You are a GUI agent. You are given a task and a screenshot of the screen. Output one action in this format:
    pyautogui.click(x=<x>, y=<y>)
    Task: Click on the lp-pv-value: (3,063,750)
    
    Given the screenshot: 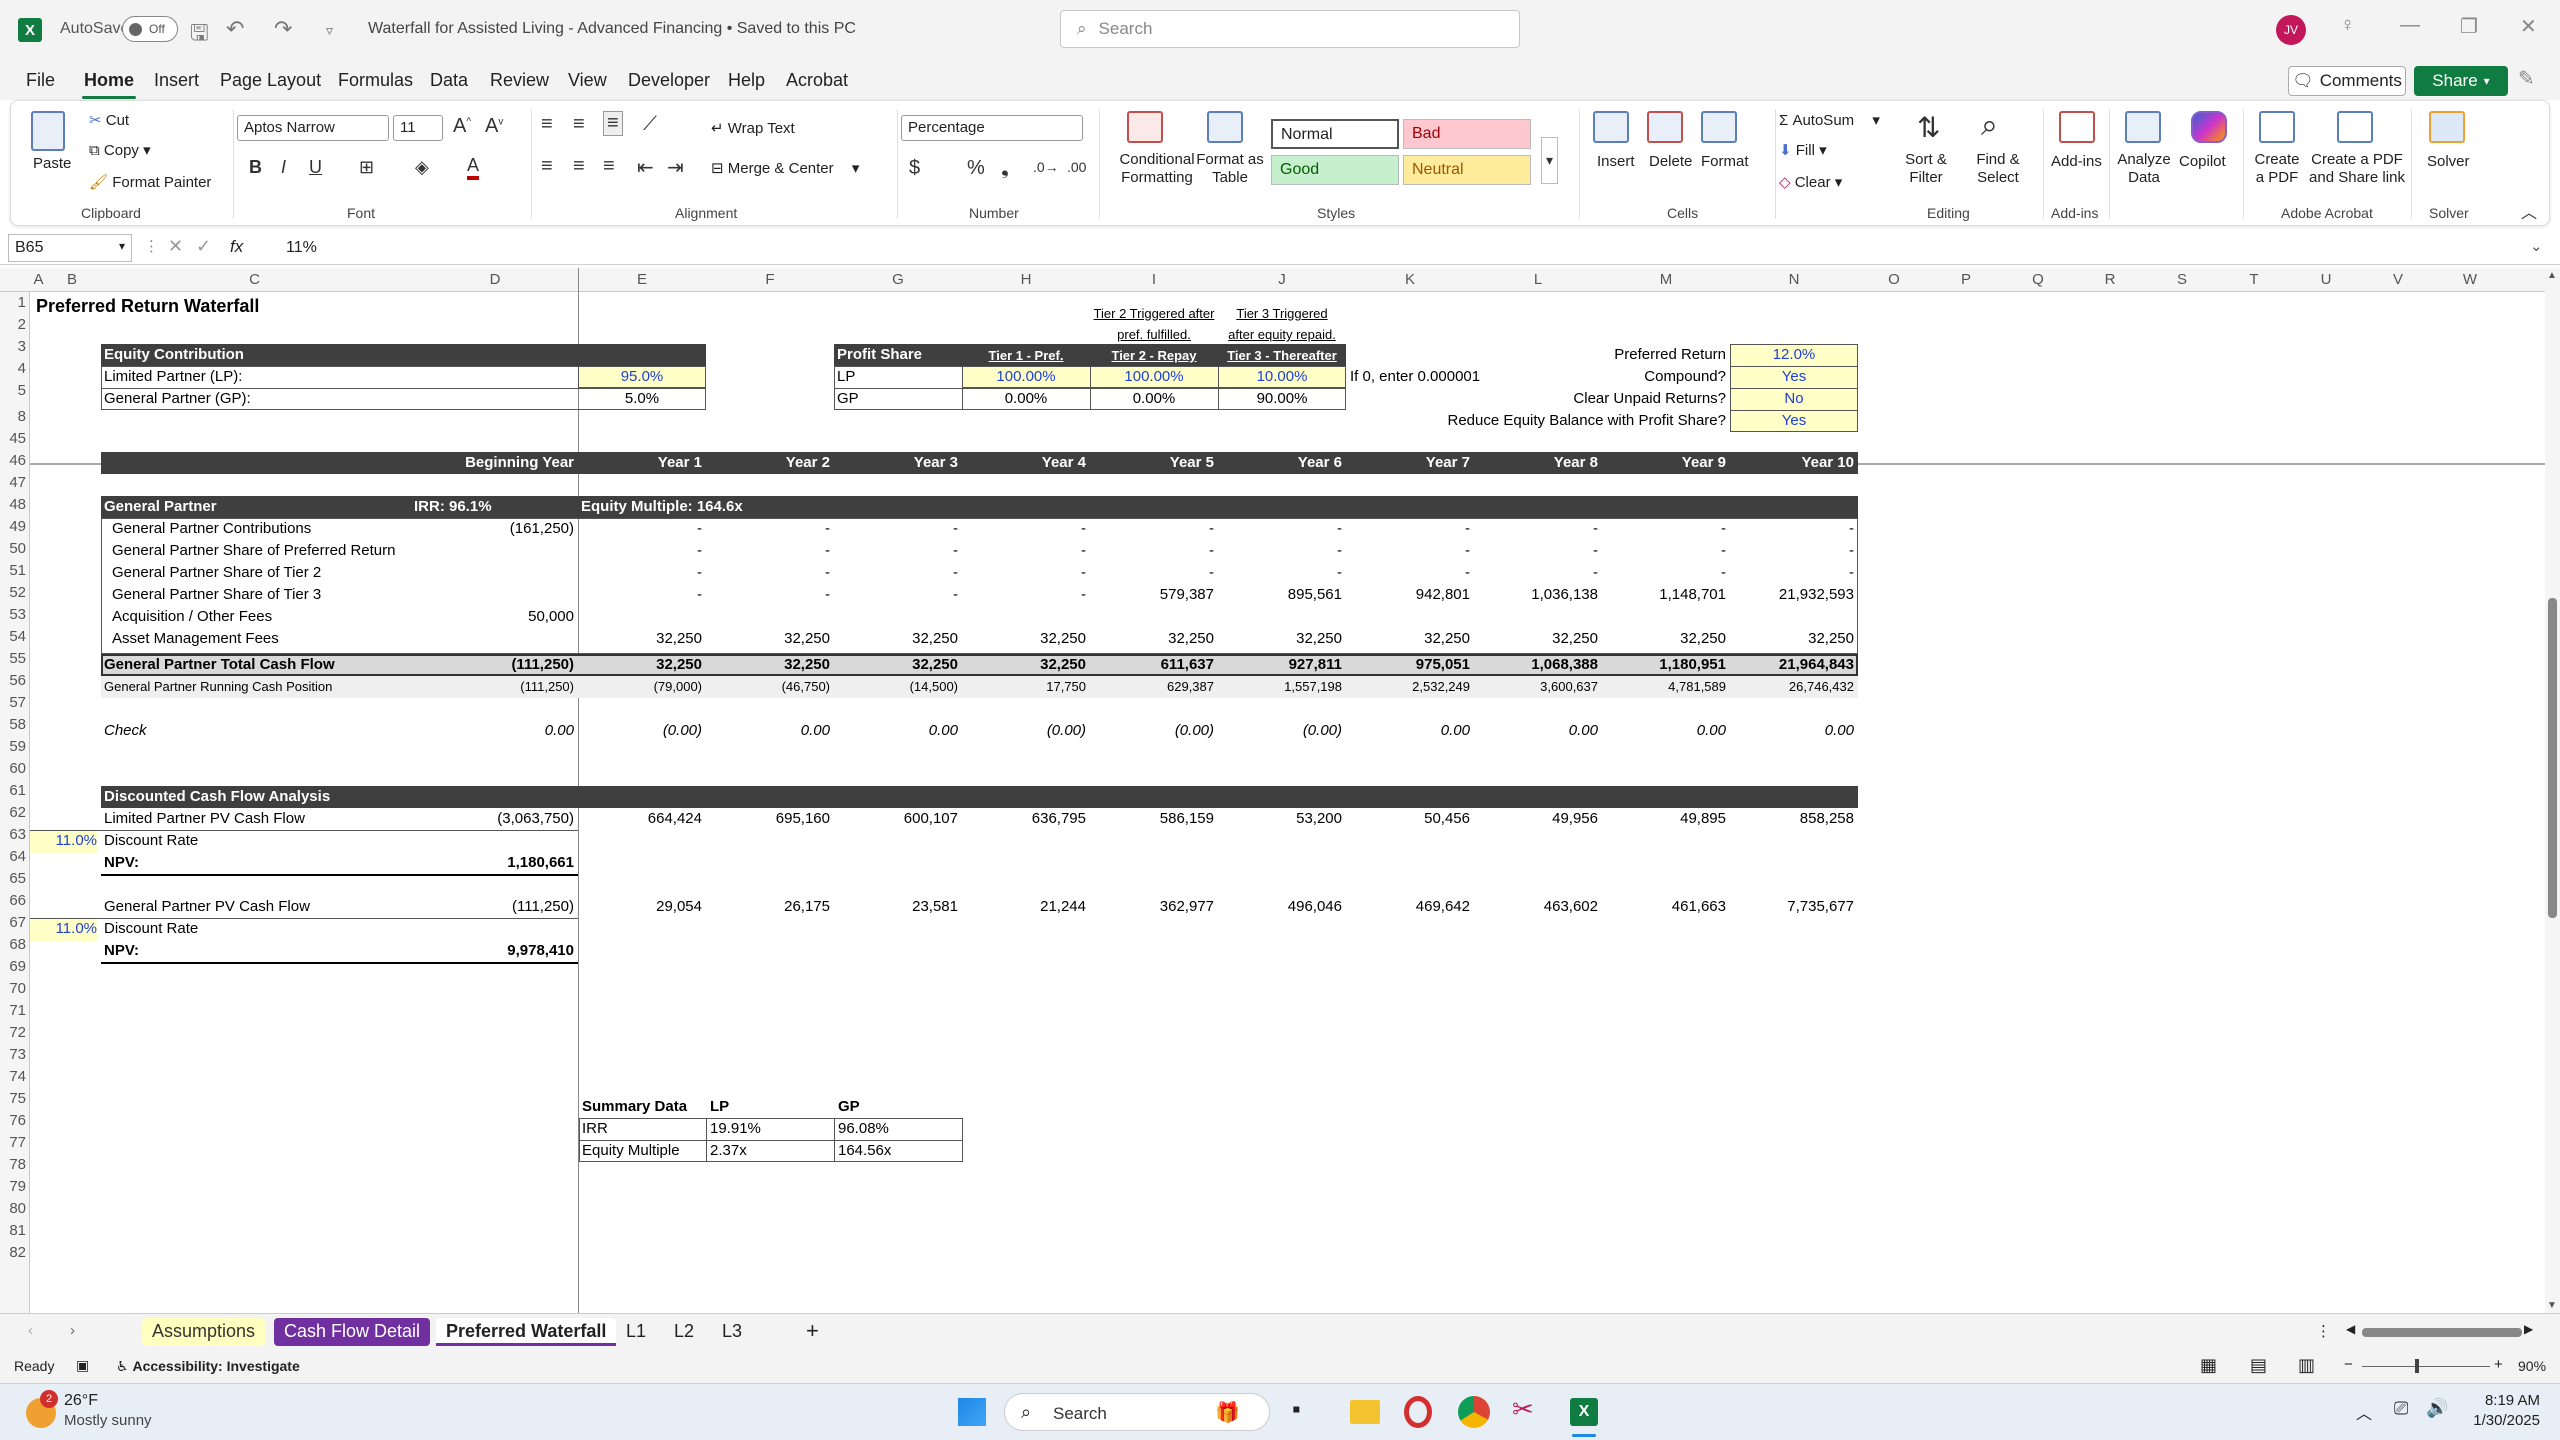 What is the action you would take?
    pyautogui.click(x=493, y=819)
    